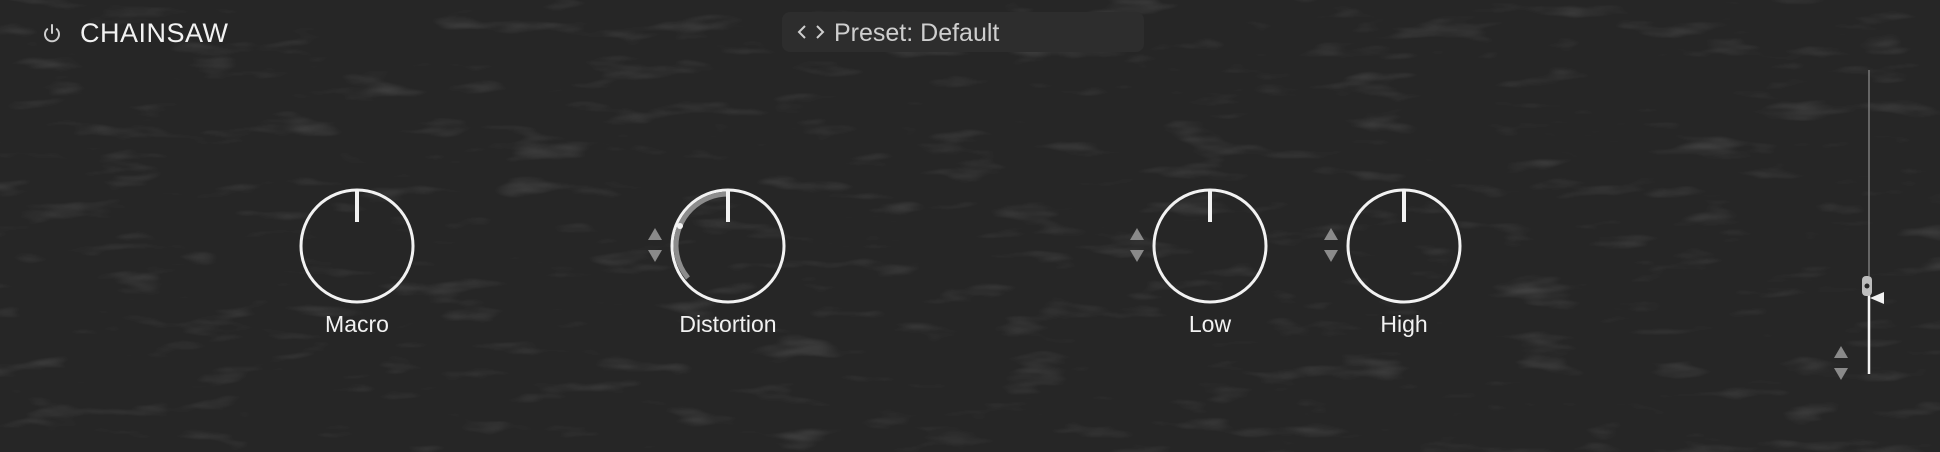 This screenshot has height=452, width=1940. What do you see at coordinates (728, 324) in the screenshot?
I see `distortion-label: Distortion` at bounding box center [728, 324].